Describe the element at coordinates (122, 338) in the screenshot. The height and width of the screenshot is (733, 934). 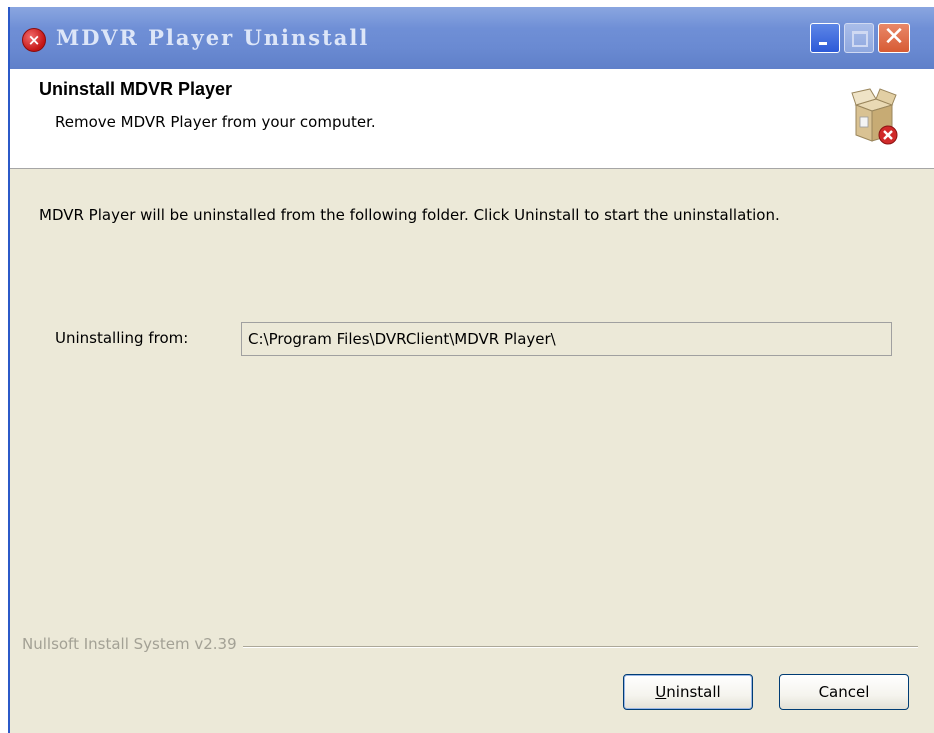
I see `folder-label: Uninstalling from:` at that location.